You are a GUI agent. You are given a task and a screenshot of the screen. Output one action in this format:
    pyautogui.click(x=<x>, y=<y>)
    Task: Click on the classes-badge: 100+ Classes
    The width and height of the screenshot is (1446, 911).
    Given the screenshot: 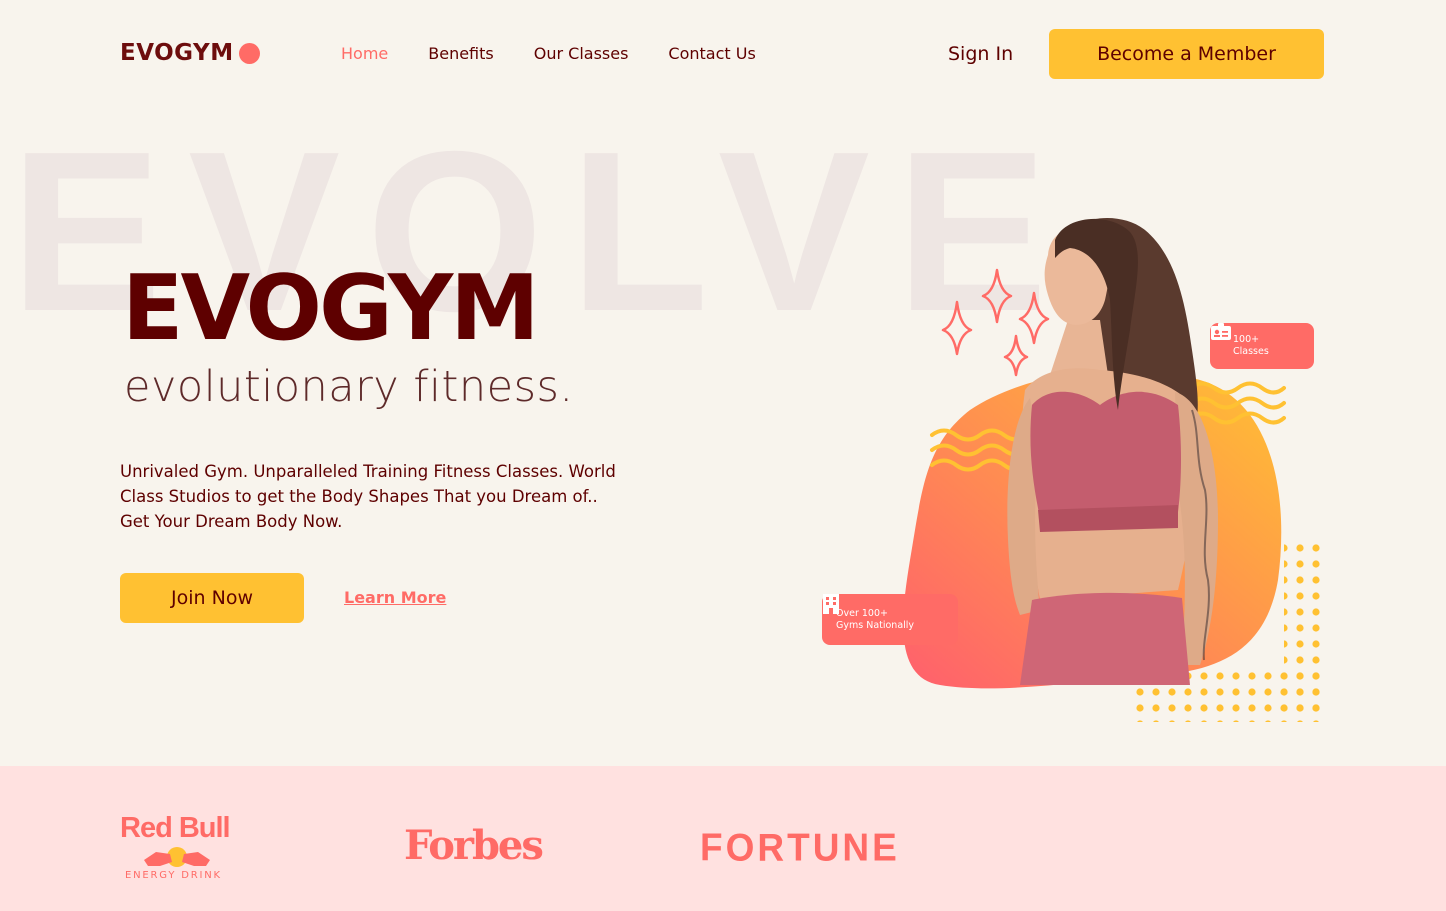 What is the action you would take?
    pyautogui.click(x=1262, y=346)
    